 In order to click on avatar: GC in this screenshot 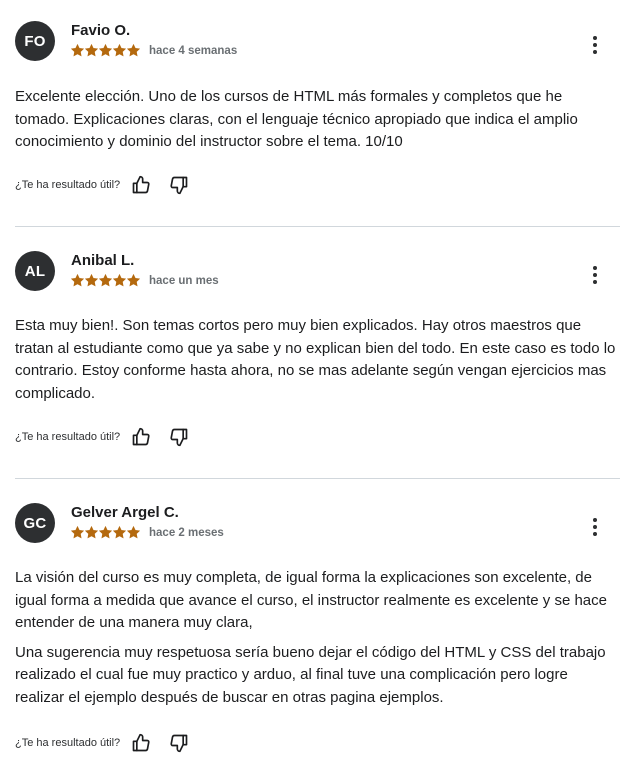, I will do `click(35, 523)`.